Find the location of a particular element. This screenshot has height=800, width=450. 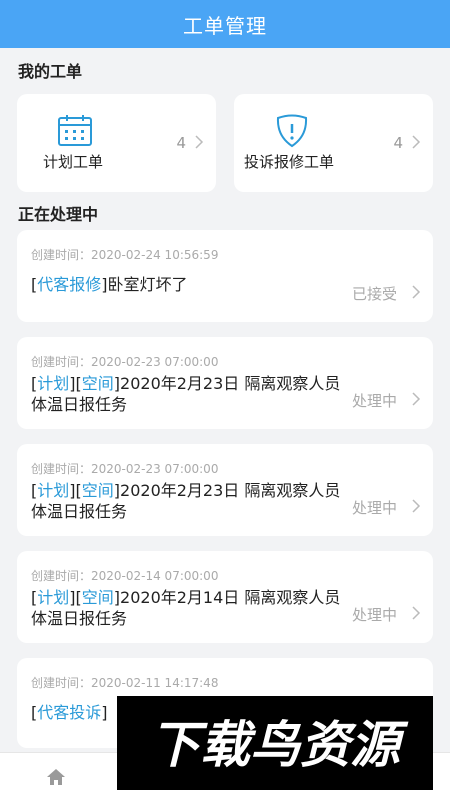

watermark-text-graphic: 下载鸟资源 is located at coordinates (279, 745).